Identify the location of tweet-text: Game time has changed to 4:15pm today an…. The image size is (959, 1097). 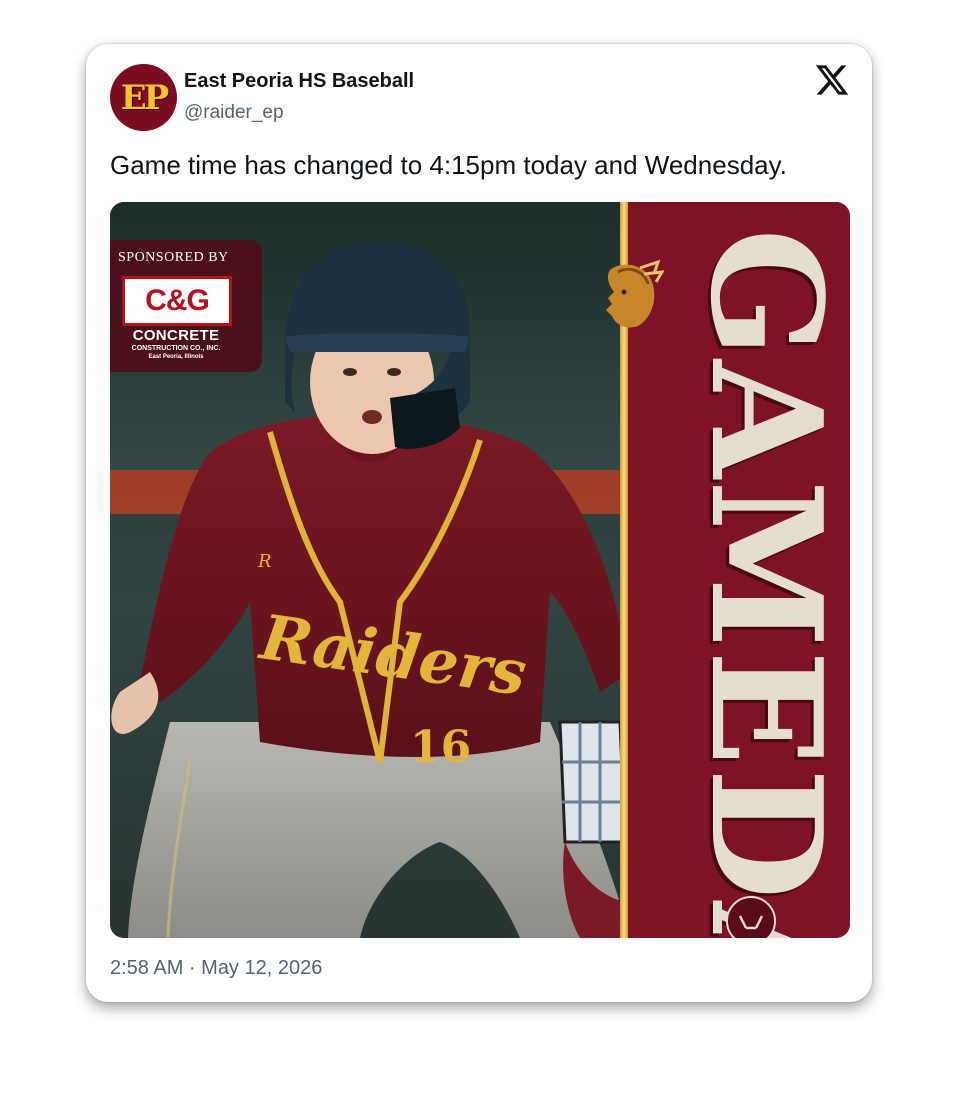
(448, 165).